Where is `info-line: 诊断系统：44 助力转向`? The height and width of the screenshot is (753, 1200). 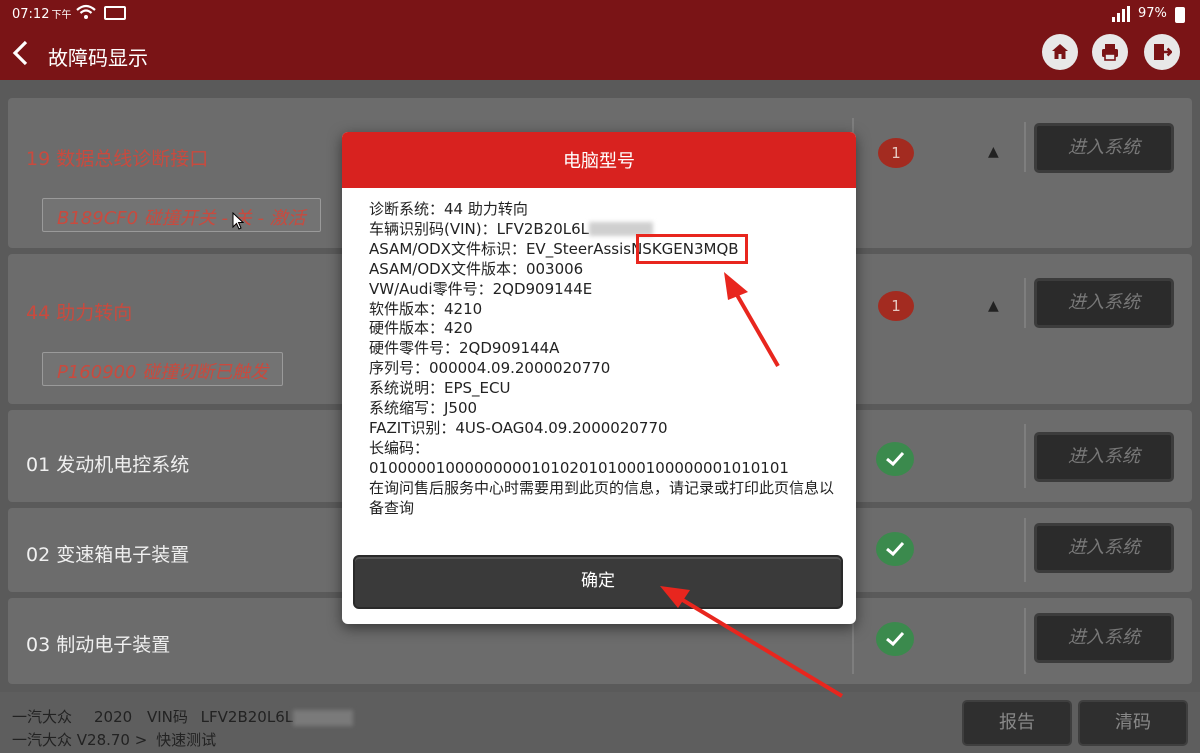
info-line: 诊断系统：44 助力转向 is located at coordinates (448, 209).